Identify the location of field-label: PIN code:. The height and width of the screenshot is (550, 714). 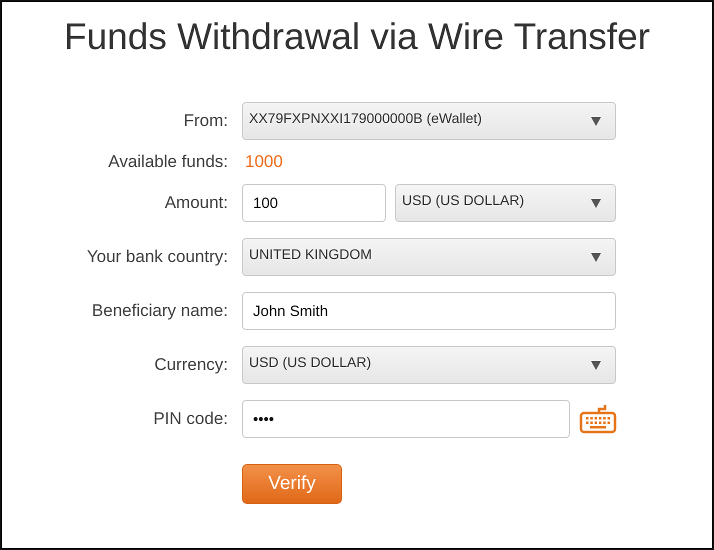
(190, 419).